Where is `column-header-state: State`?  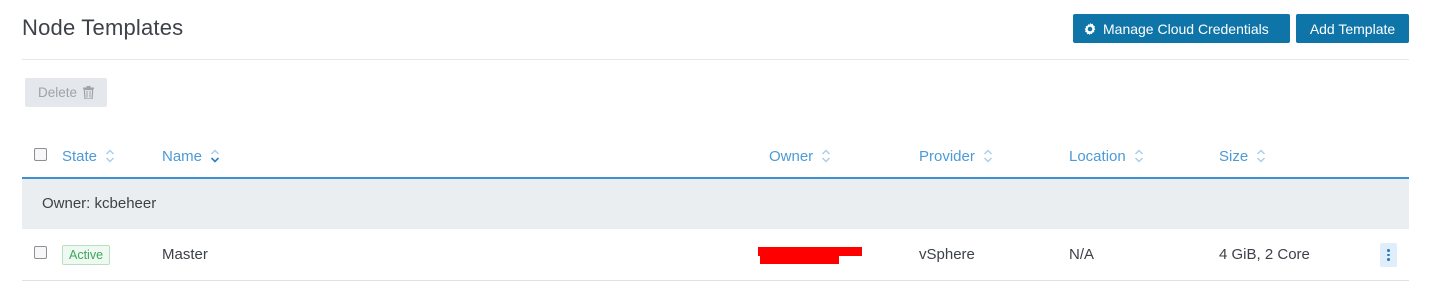
column-header-state: State is located at coordinates (88, 156).